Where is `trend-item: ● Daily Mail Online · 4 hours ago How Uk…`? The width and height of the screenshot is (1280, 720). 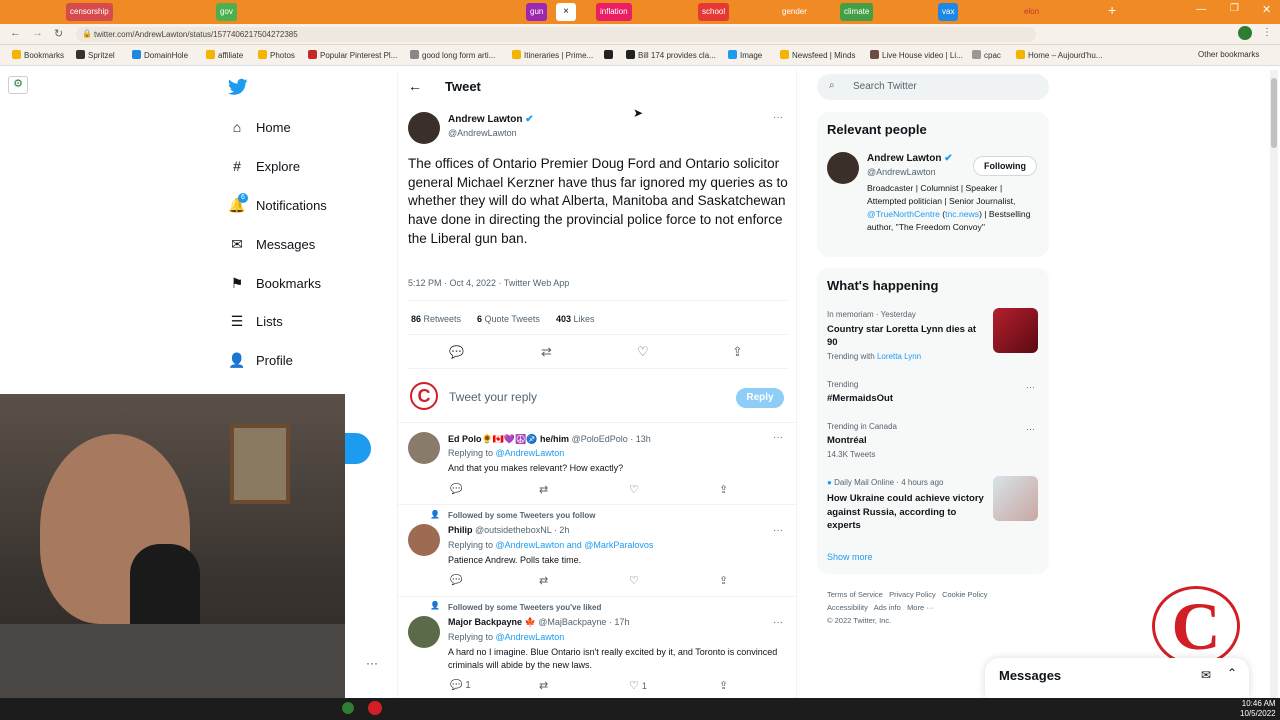
trend-item: ● Daily Mail Online · 4 hours ago How Uk… is located at coordinates (933, 504).